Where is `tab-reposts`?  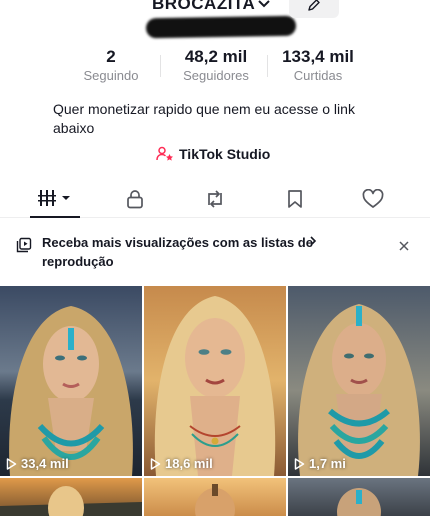
tab-reposts is located at coordinates (215, 199).